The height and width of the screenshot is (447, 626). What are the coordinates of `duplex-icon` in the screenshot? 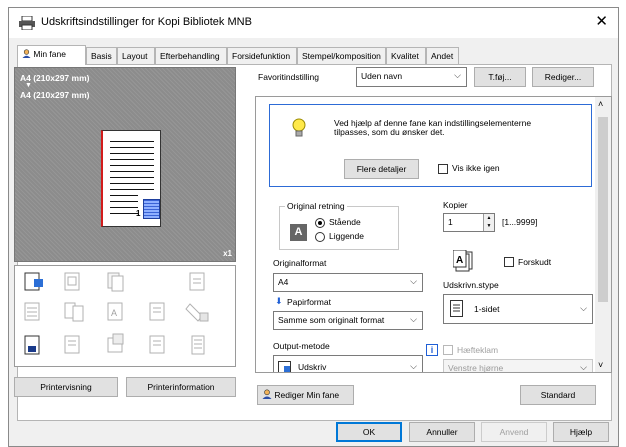 It's located at (32, 311).